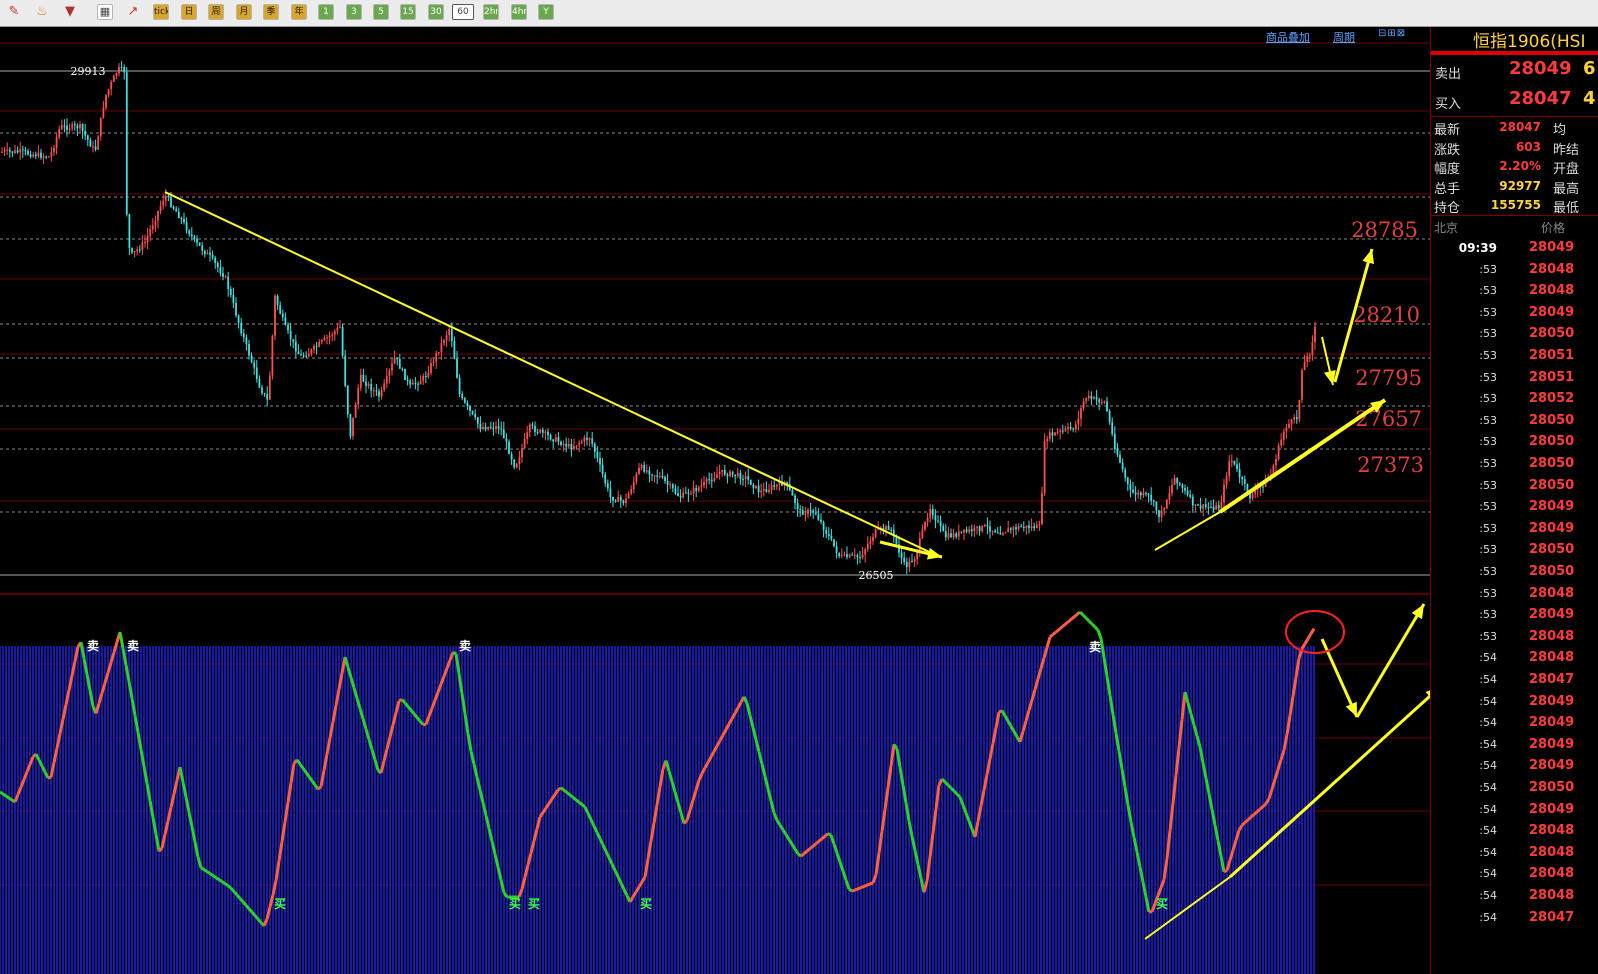 The width and height of the screenshot is (1598, 974). I want to click on period-button-0: tick, so click(161, 12).